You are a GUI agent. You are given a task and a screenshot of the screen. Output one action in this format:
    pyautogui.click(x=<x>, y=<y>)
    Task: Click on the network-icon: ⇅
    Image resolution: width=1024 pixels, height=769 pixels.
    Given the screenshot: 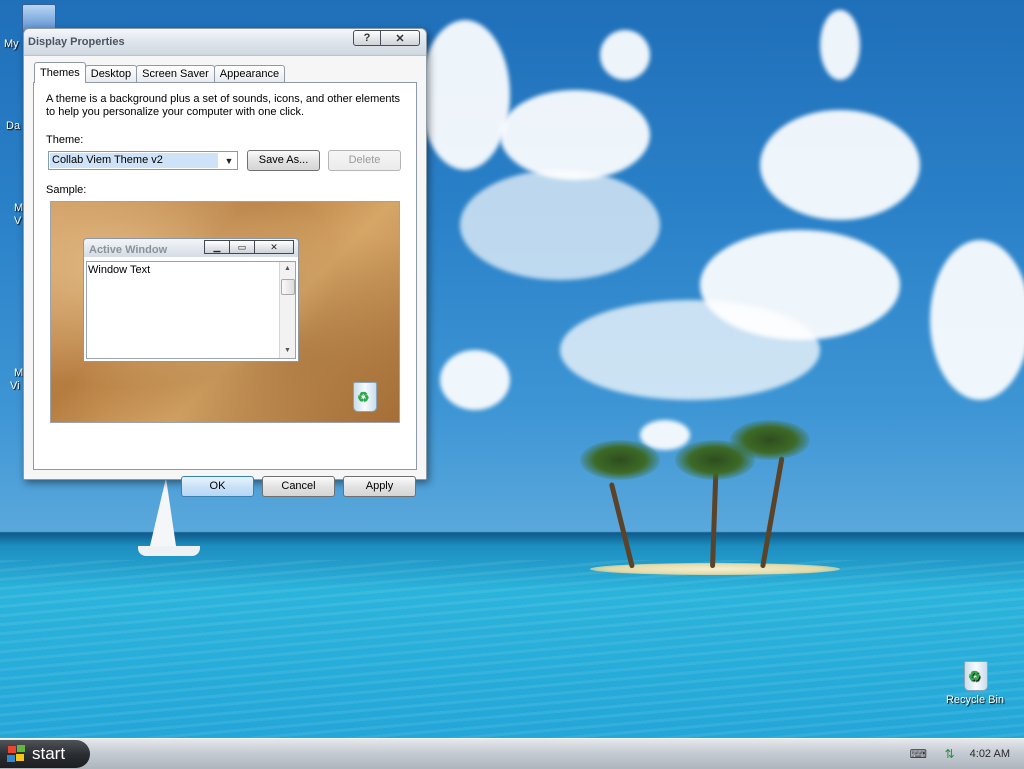 What is the action you would take?
    pyautogui.click(x=950, y=754)
    